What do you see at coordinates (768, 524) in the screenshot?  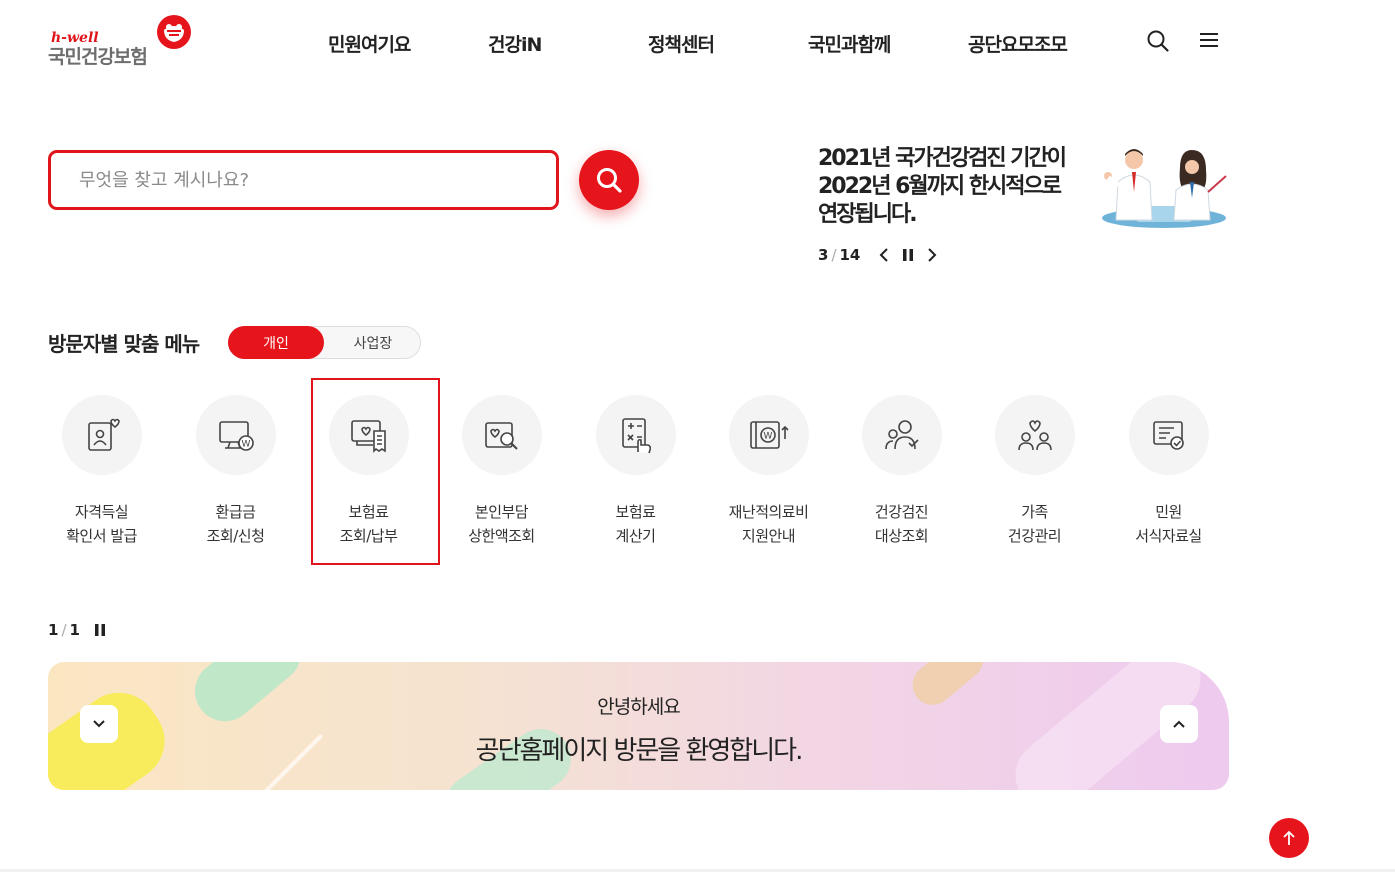 I see `menu-item-label: 재난적의료비 지원안내` at bounding box center [768, 524].